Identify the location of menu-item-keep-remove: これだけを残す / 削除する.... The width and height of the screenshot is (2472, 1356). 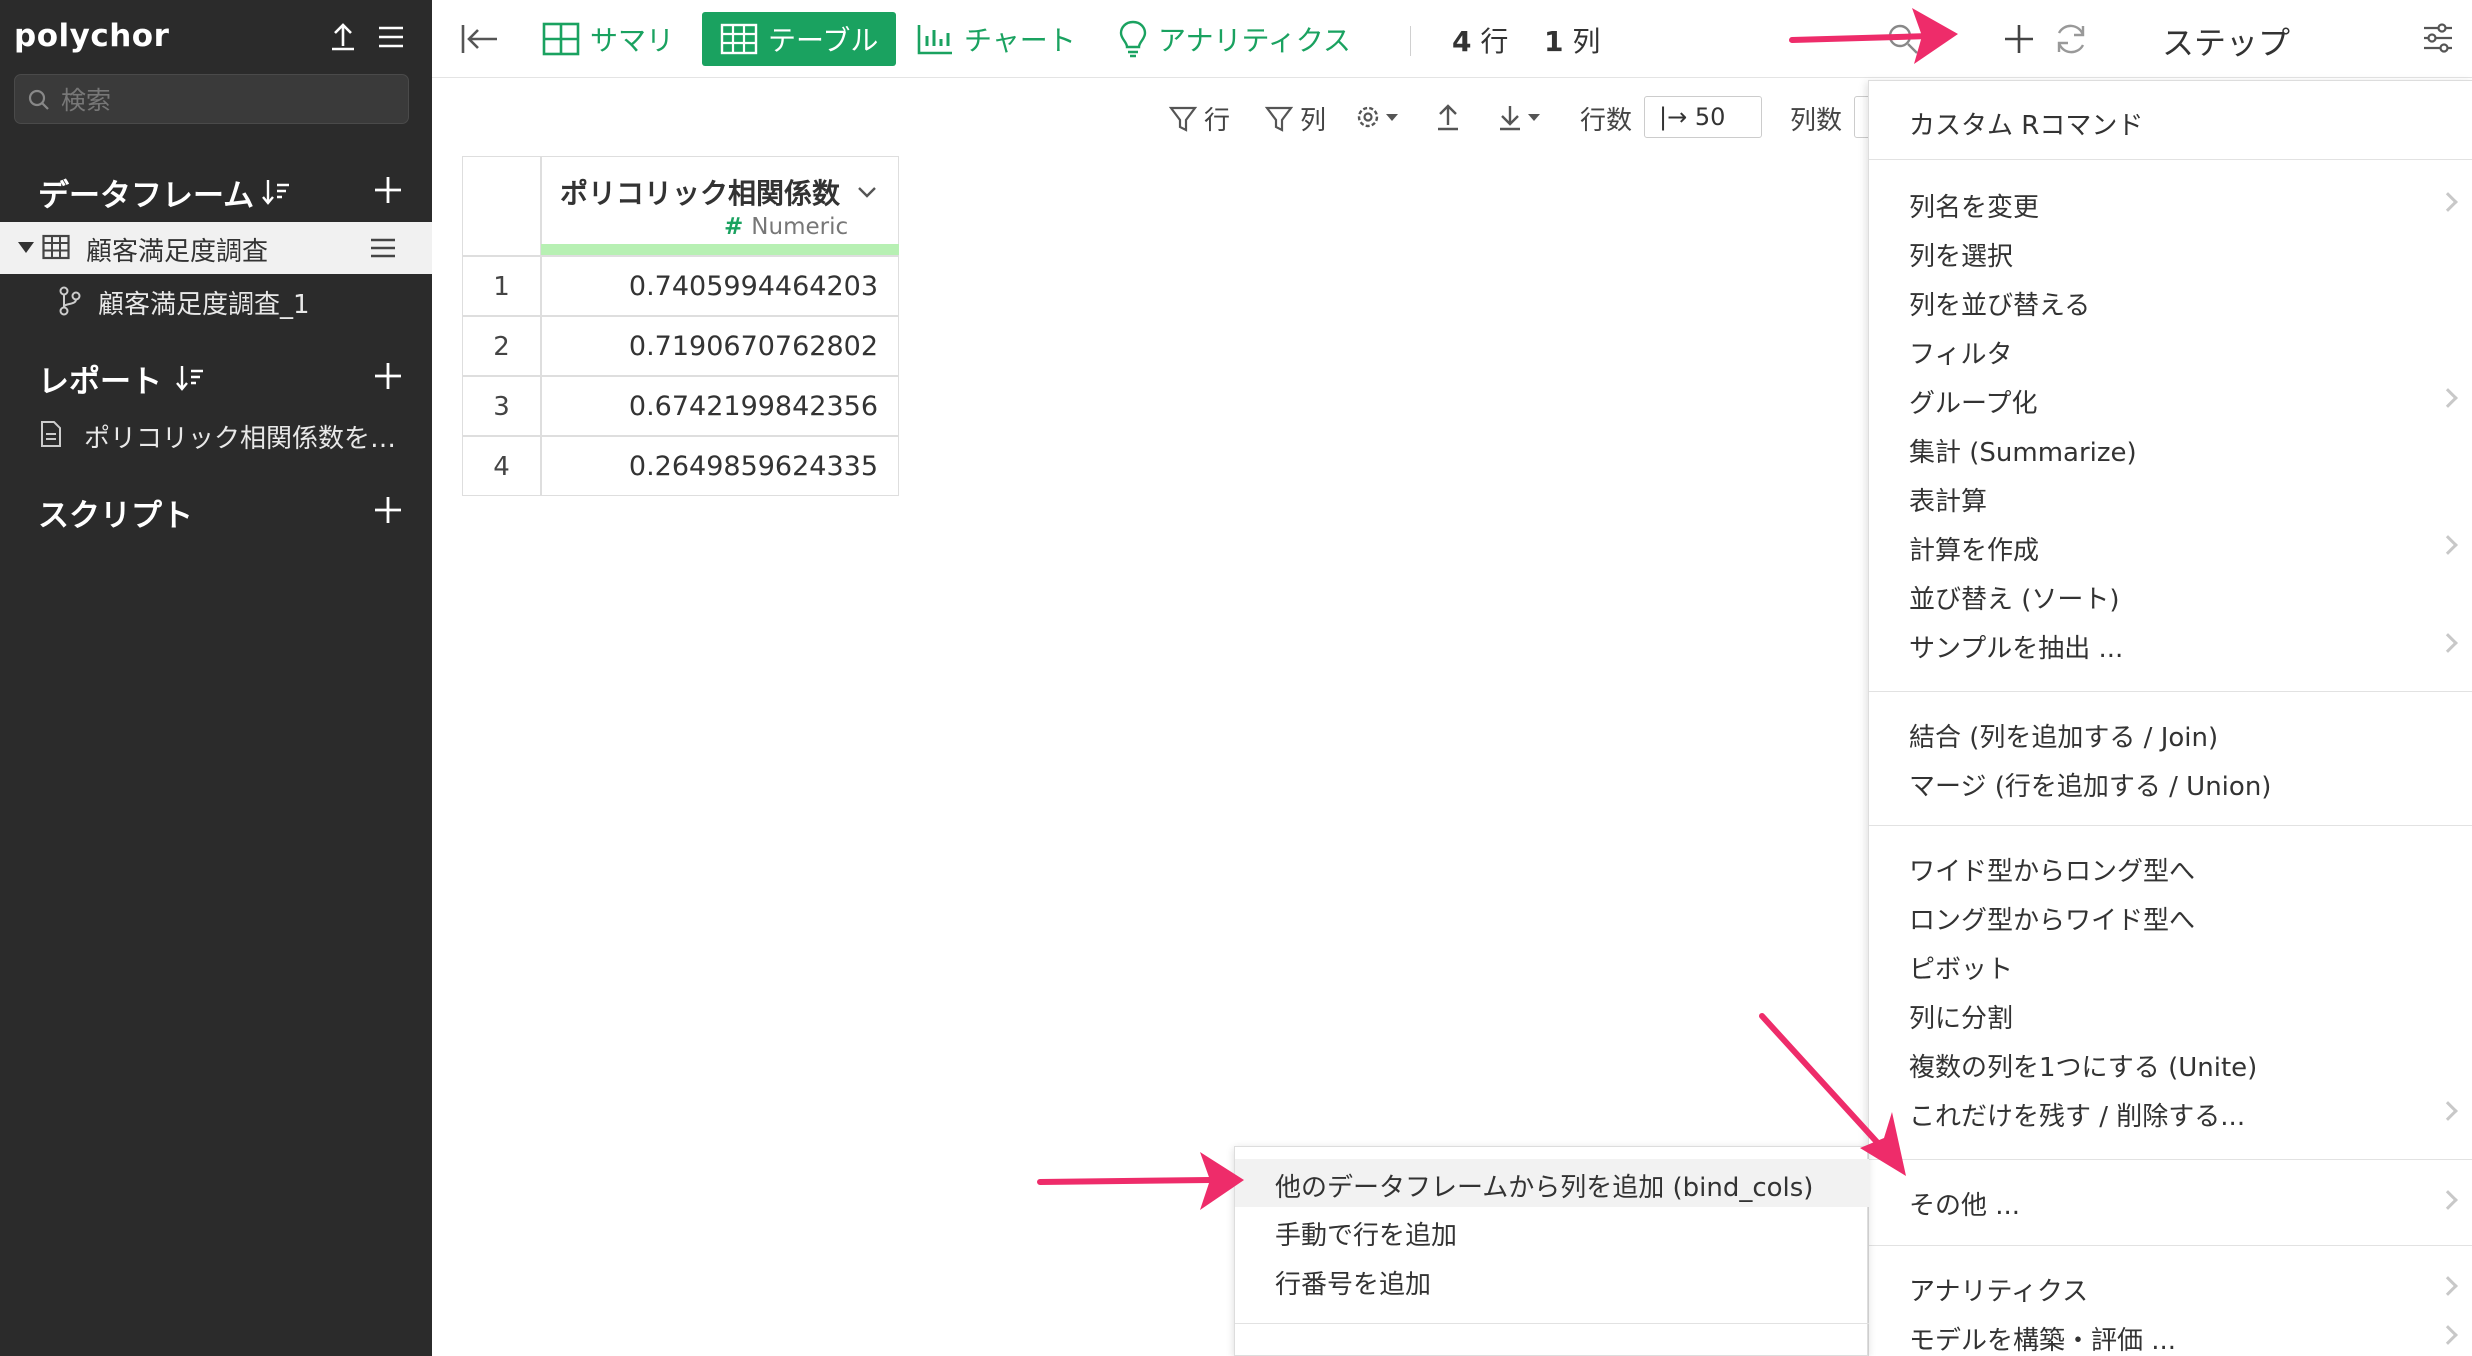
(2077, 1114).